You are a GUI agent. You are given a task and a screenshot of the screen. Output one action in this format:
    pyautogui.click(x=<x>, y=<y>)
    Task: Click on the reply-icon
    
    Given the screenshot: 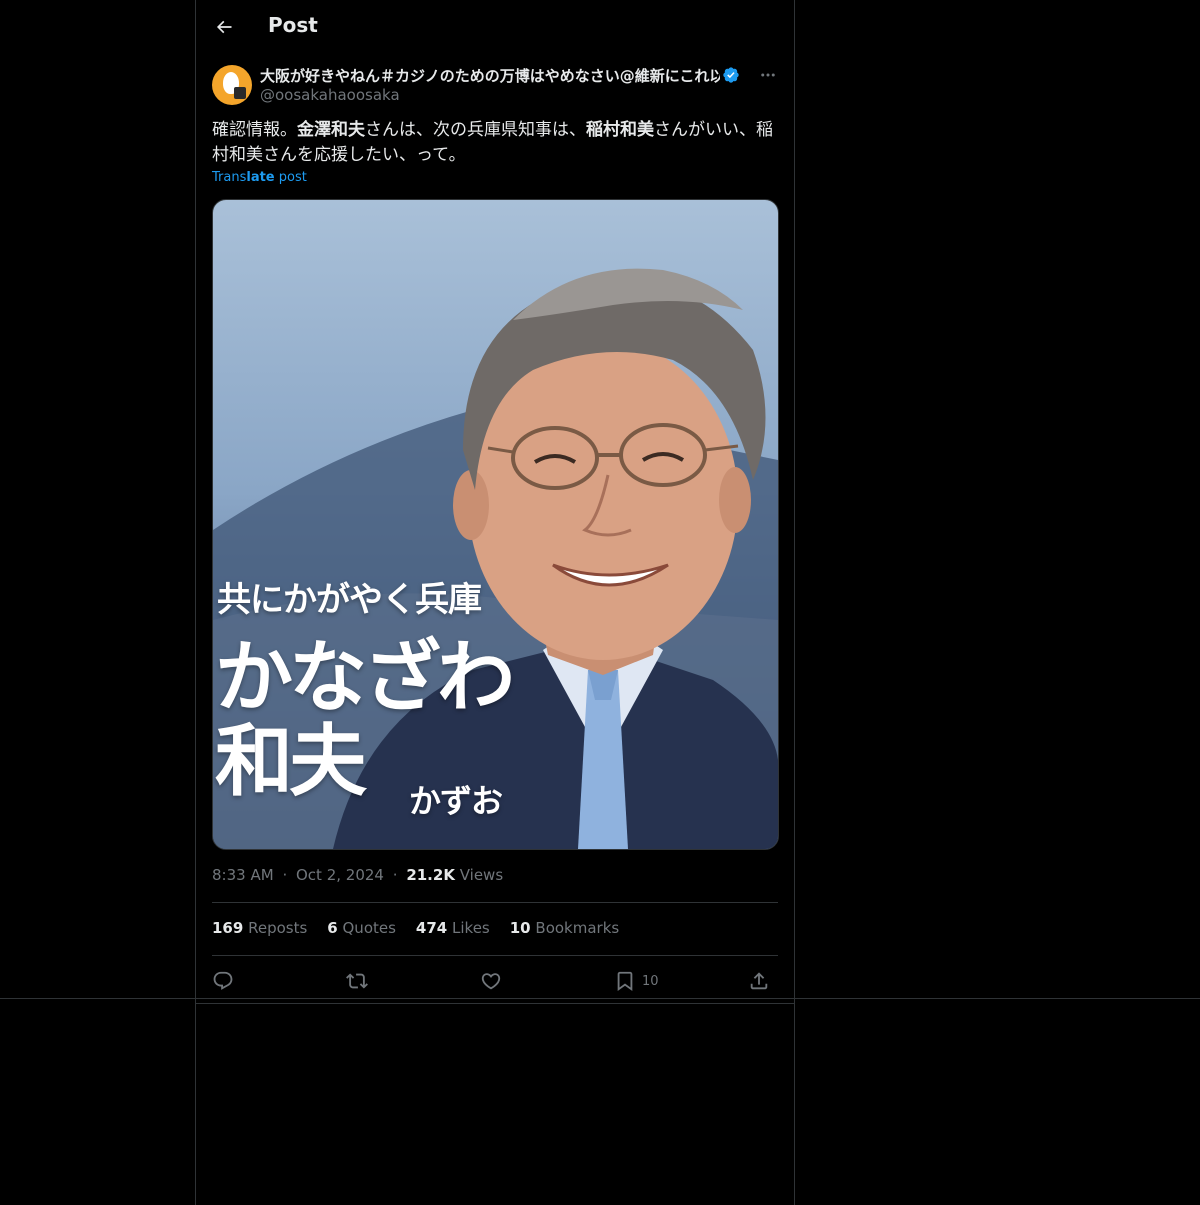 What is the action you would take?
    pyautogui.click(x=223, y=980)
    